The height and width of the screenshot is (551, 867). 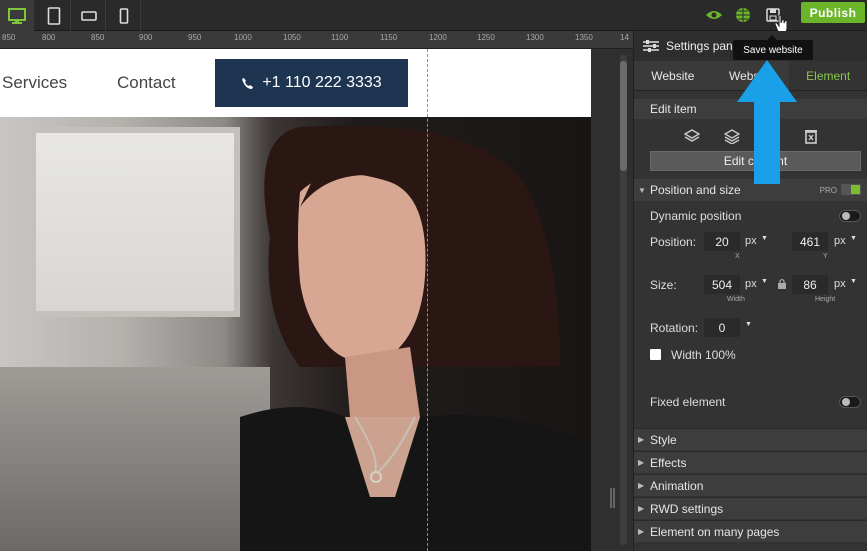 What do you see at coordinates (248, 83) in the screenshot?
I see `phone-handset-icon` at bounding box center [248, 83].